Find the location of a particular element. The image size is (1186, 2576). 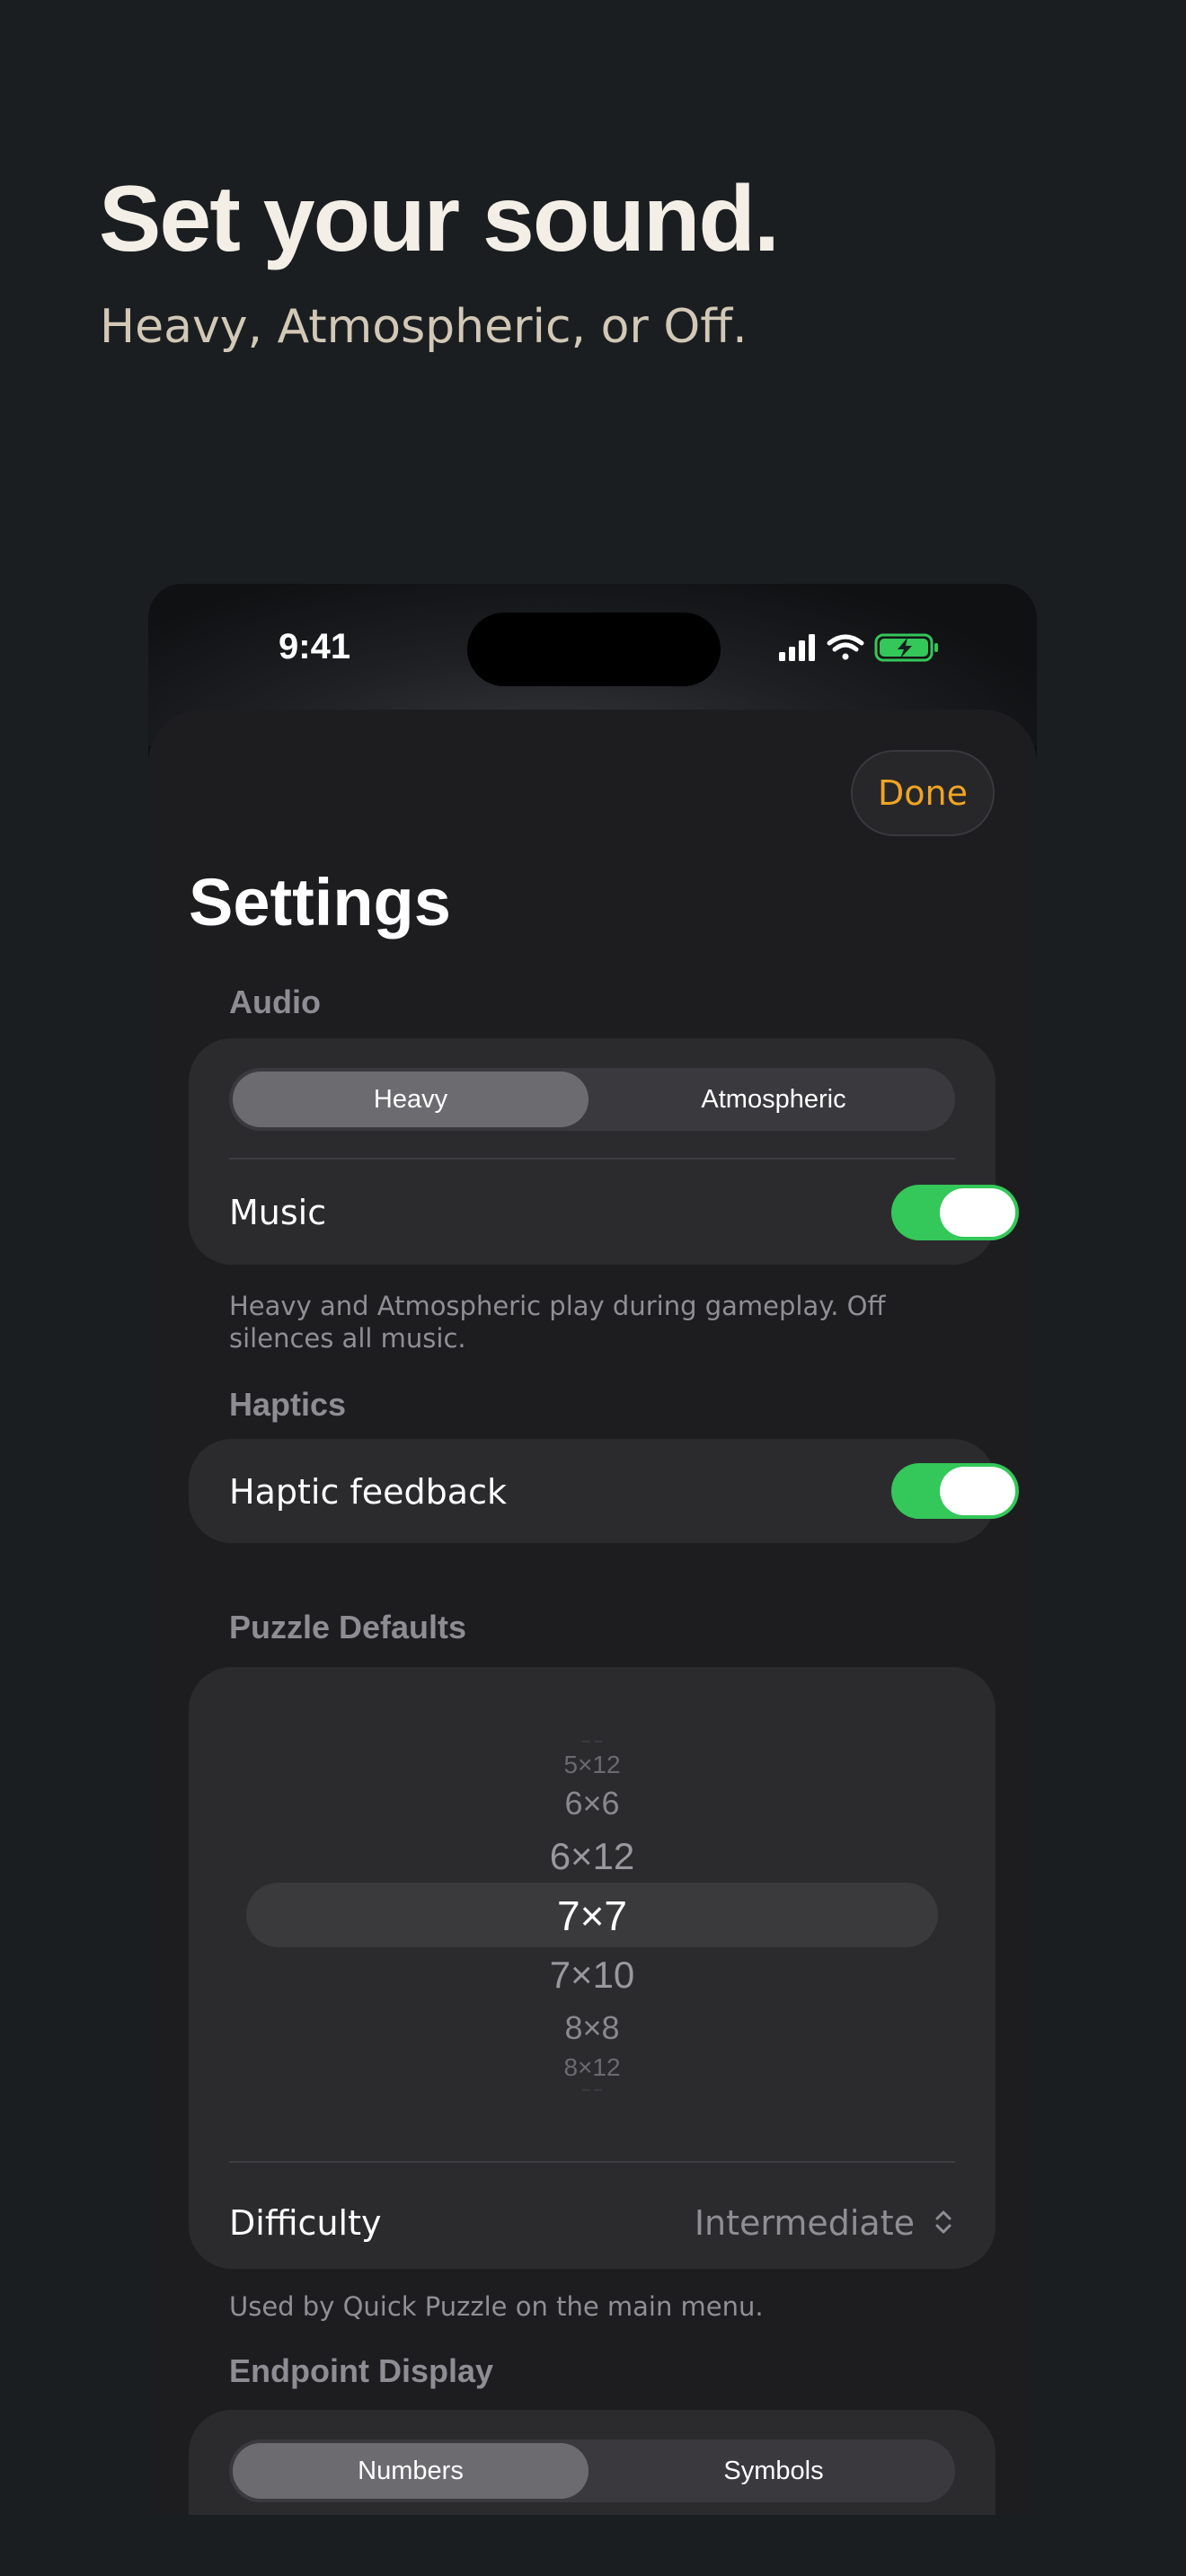

picker-option: 8×8 is located at coordinates (592, 2028).